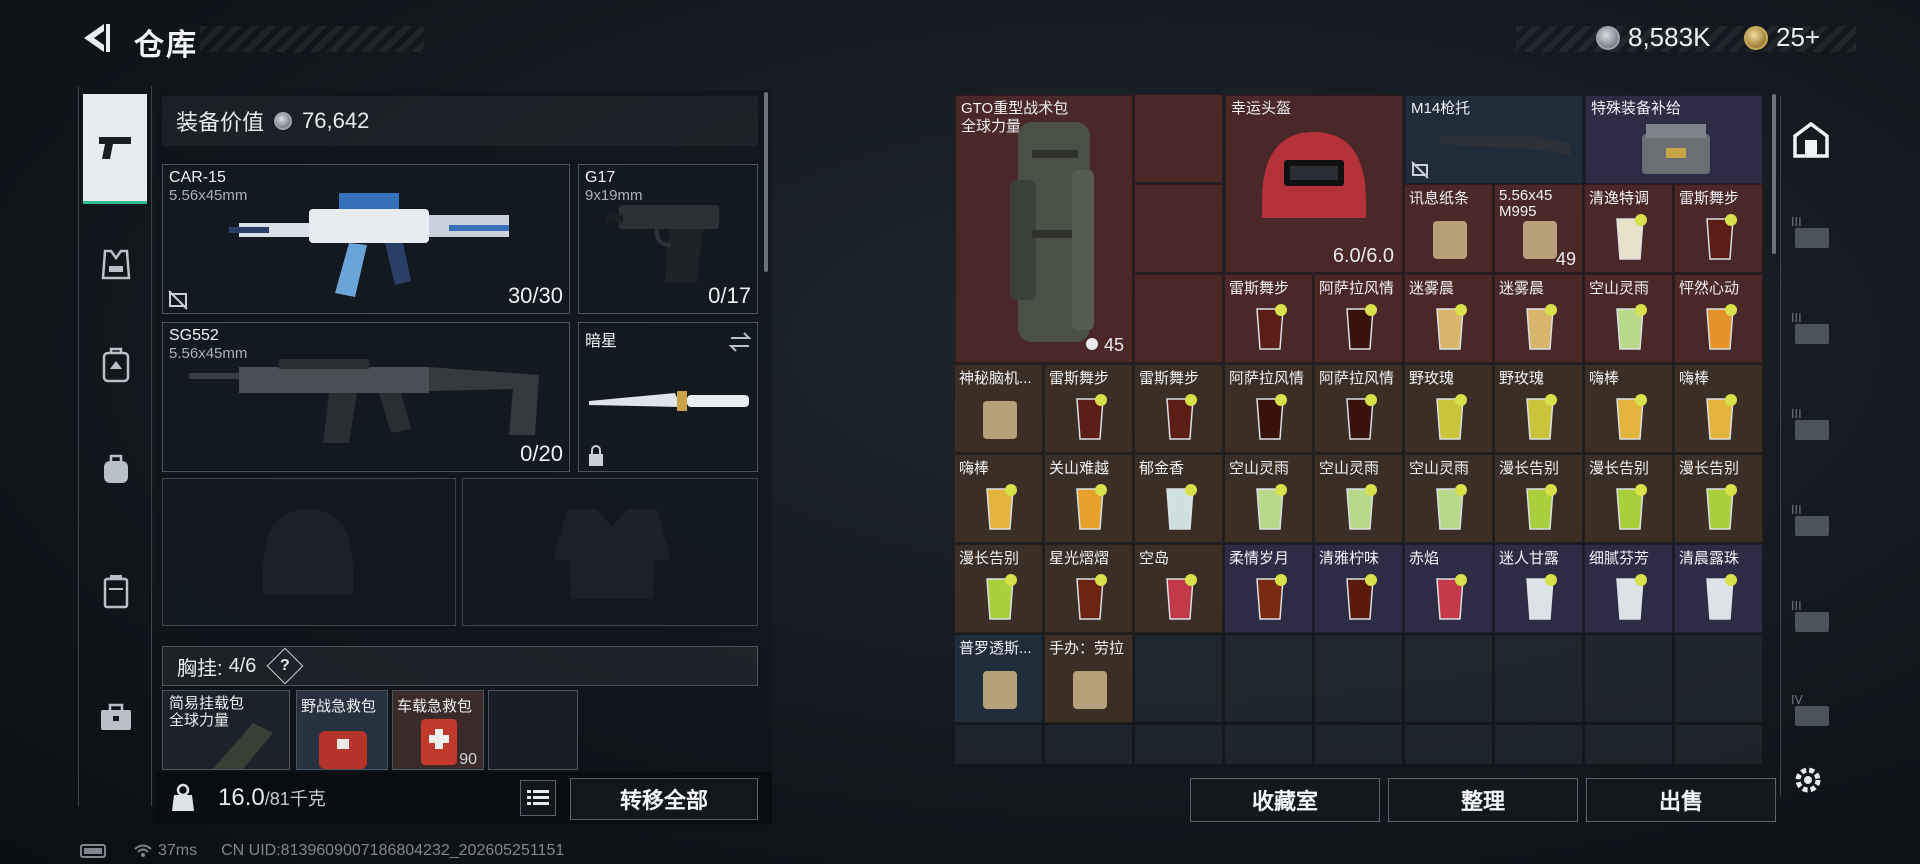  Describe the element at coordinates (1674, 139) in the screenshot. I see `inventory-item-supply-crate: 特殊装备补给` at that location.